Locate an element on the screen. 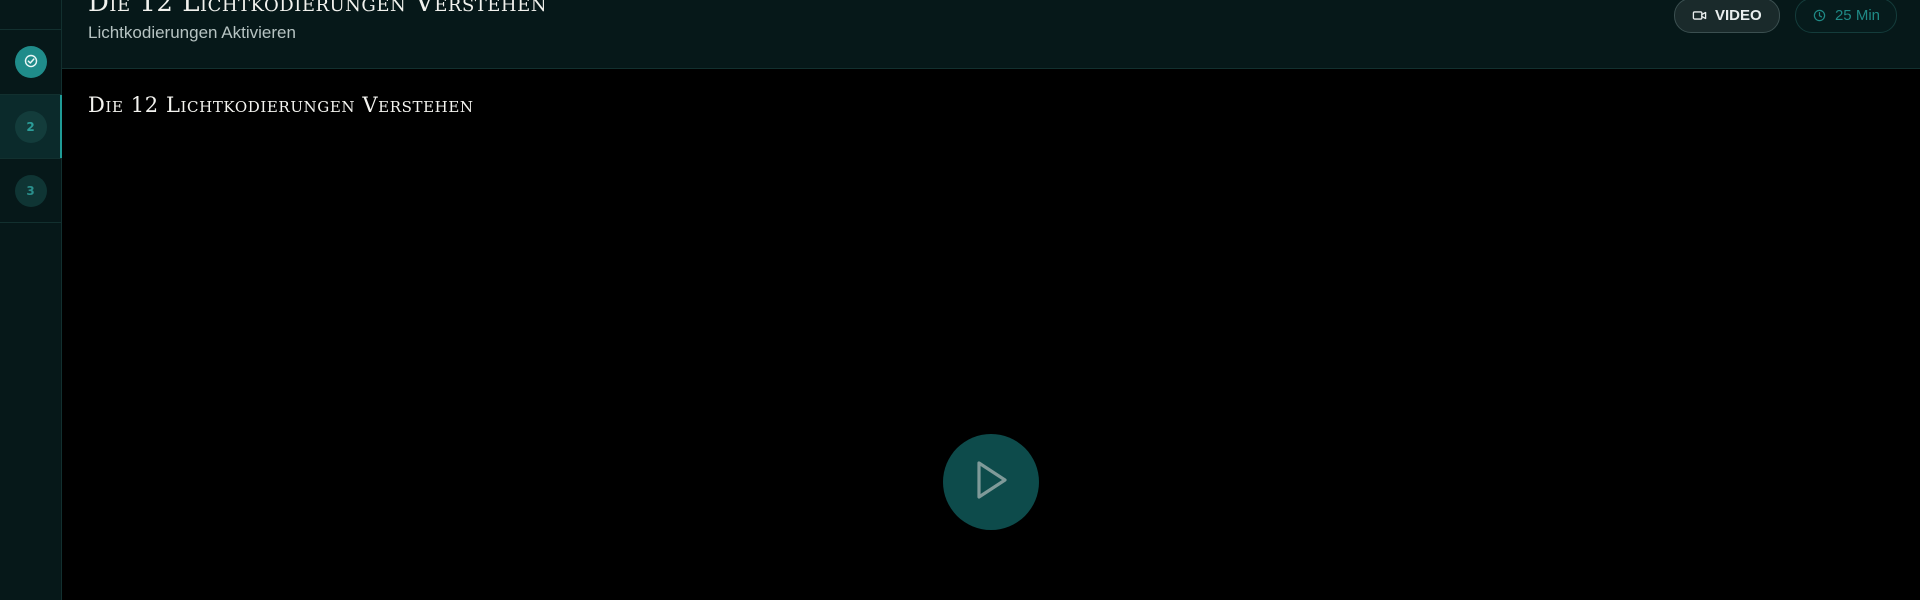  step-3-label: 3 is located at coordinates (30, 190).